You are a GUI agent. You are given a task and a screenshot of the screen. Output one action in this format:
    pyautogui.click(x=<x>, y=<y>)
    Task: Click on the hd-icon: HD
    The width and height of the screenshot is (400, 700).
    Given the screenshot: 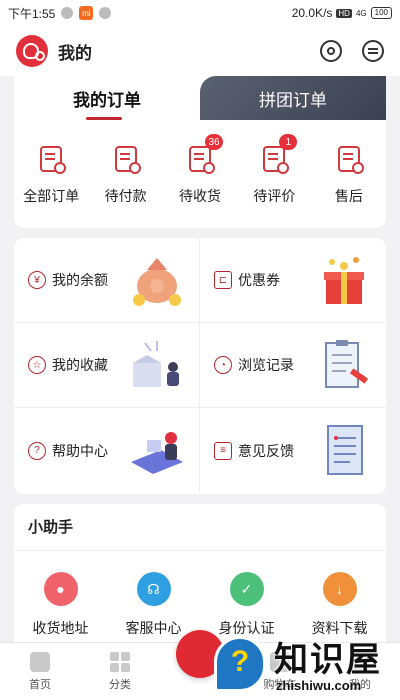 What is the action you would take?
    pyautogui.click(x=344, y=13)
    